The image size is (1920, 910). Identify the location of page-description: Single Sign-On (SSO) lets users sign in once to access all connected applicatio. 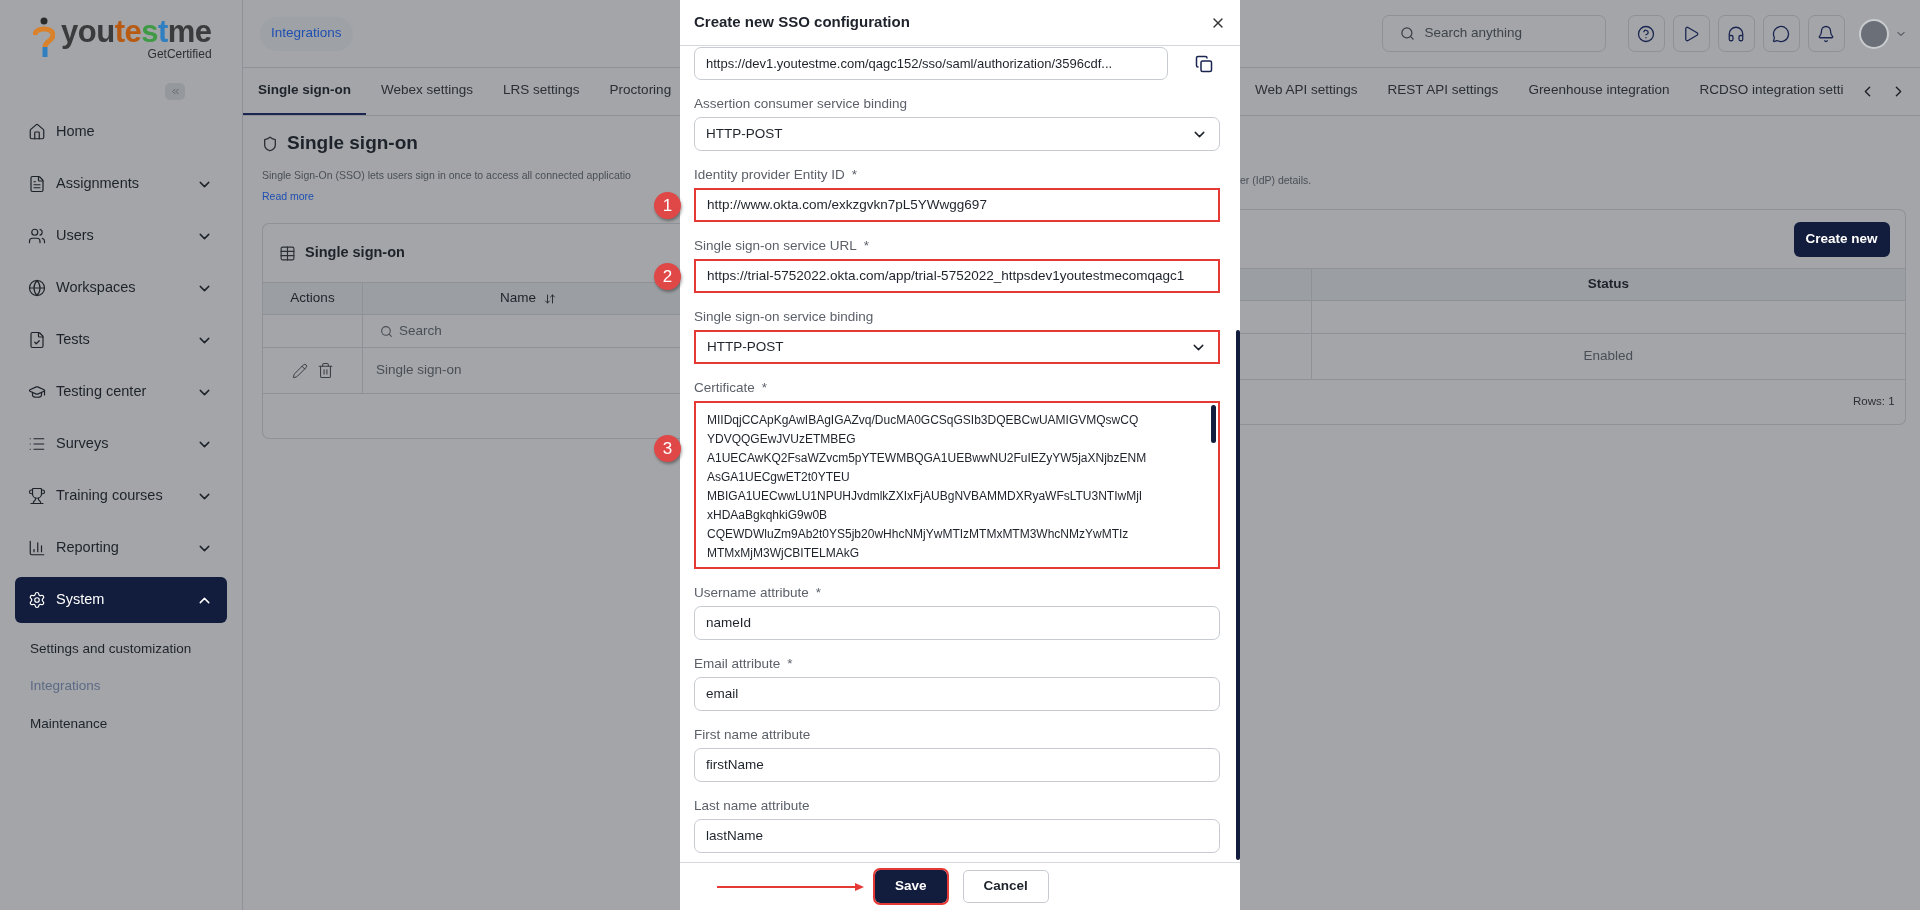
(447, 175).